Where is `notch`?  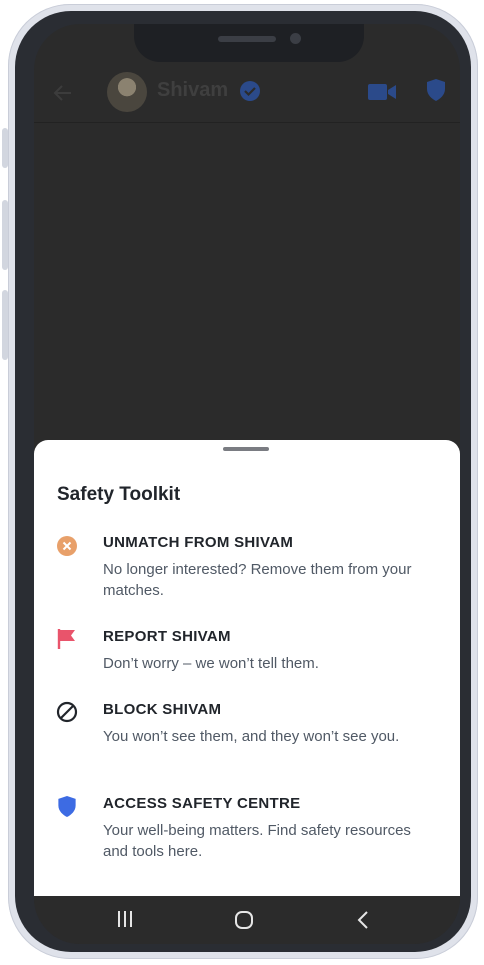 notch is located at coordinates (249, 43).